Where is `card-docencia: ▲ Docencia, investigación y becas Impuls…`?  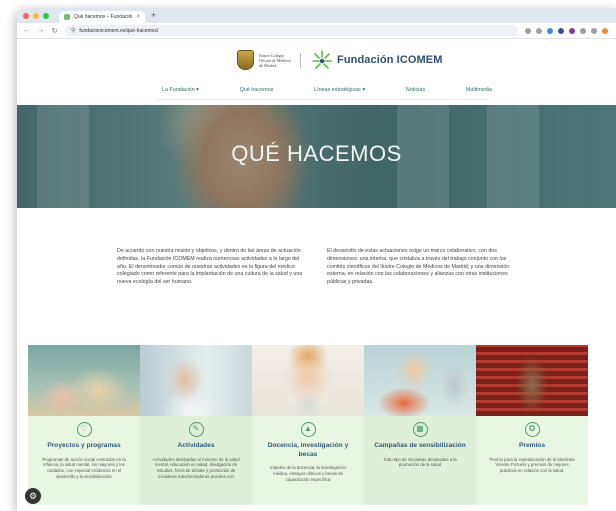 card-docencia: ▲ Docencia, investigación y becas Impuls… is located at coordinates (308, 425).